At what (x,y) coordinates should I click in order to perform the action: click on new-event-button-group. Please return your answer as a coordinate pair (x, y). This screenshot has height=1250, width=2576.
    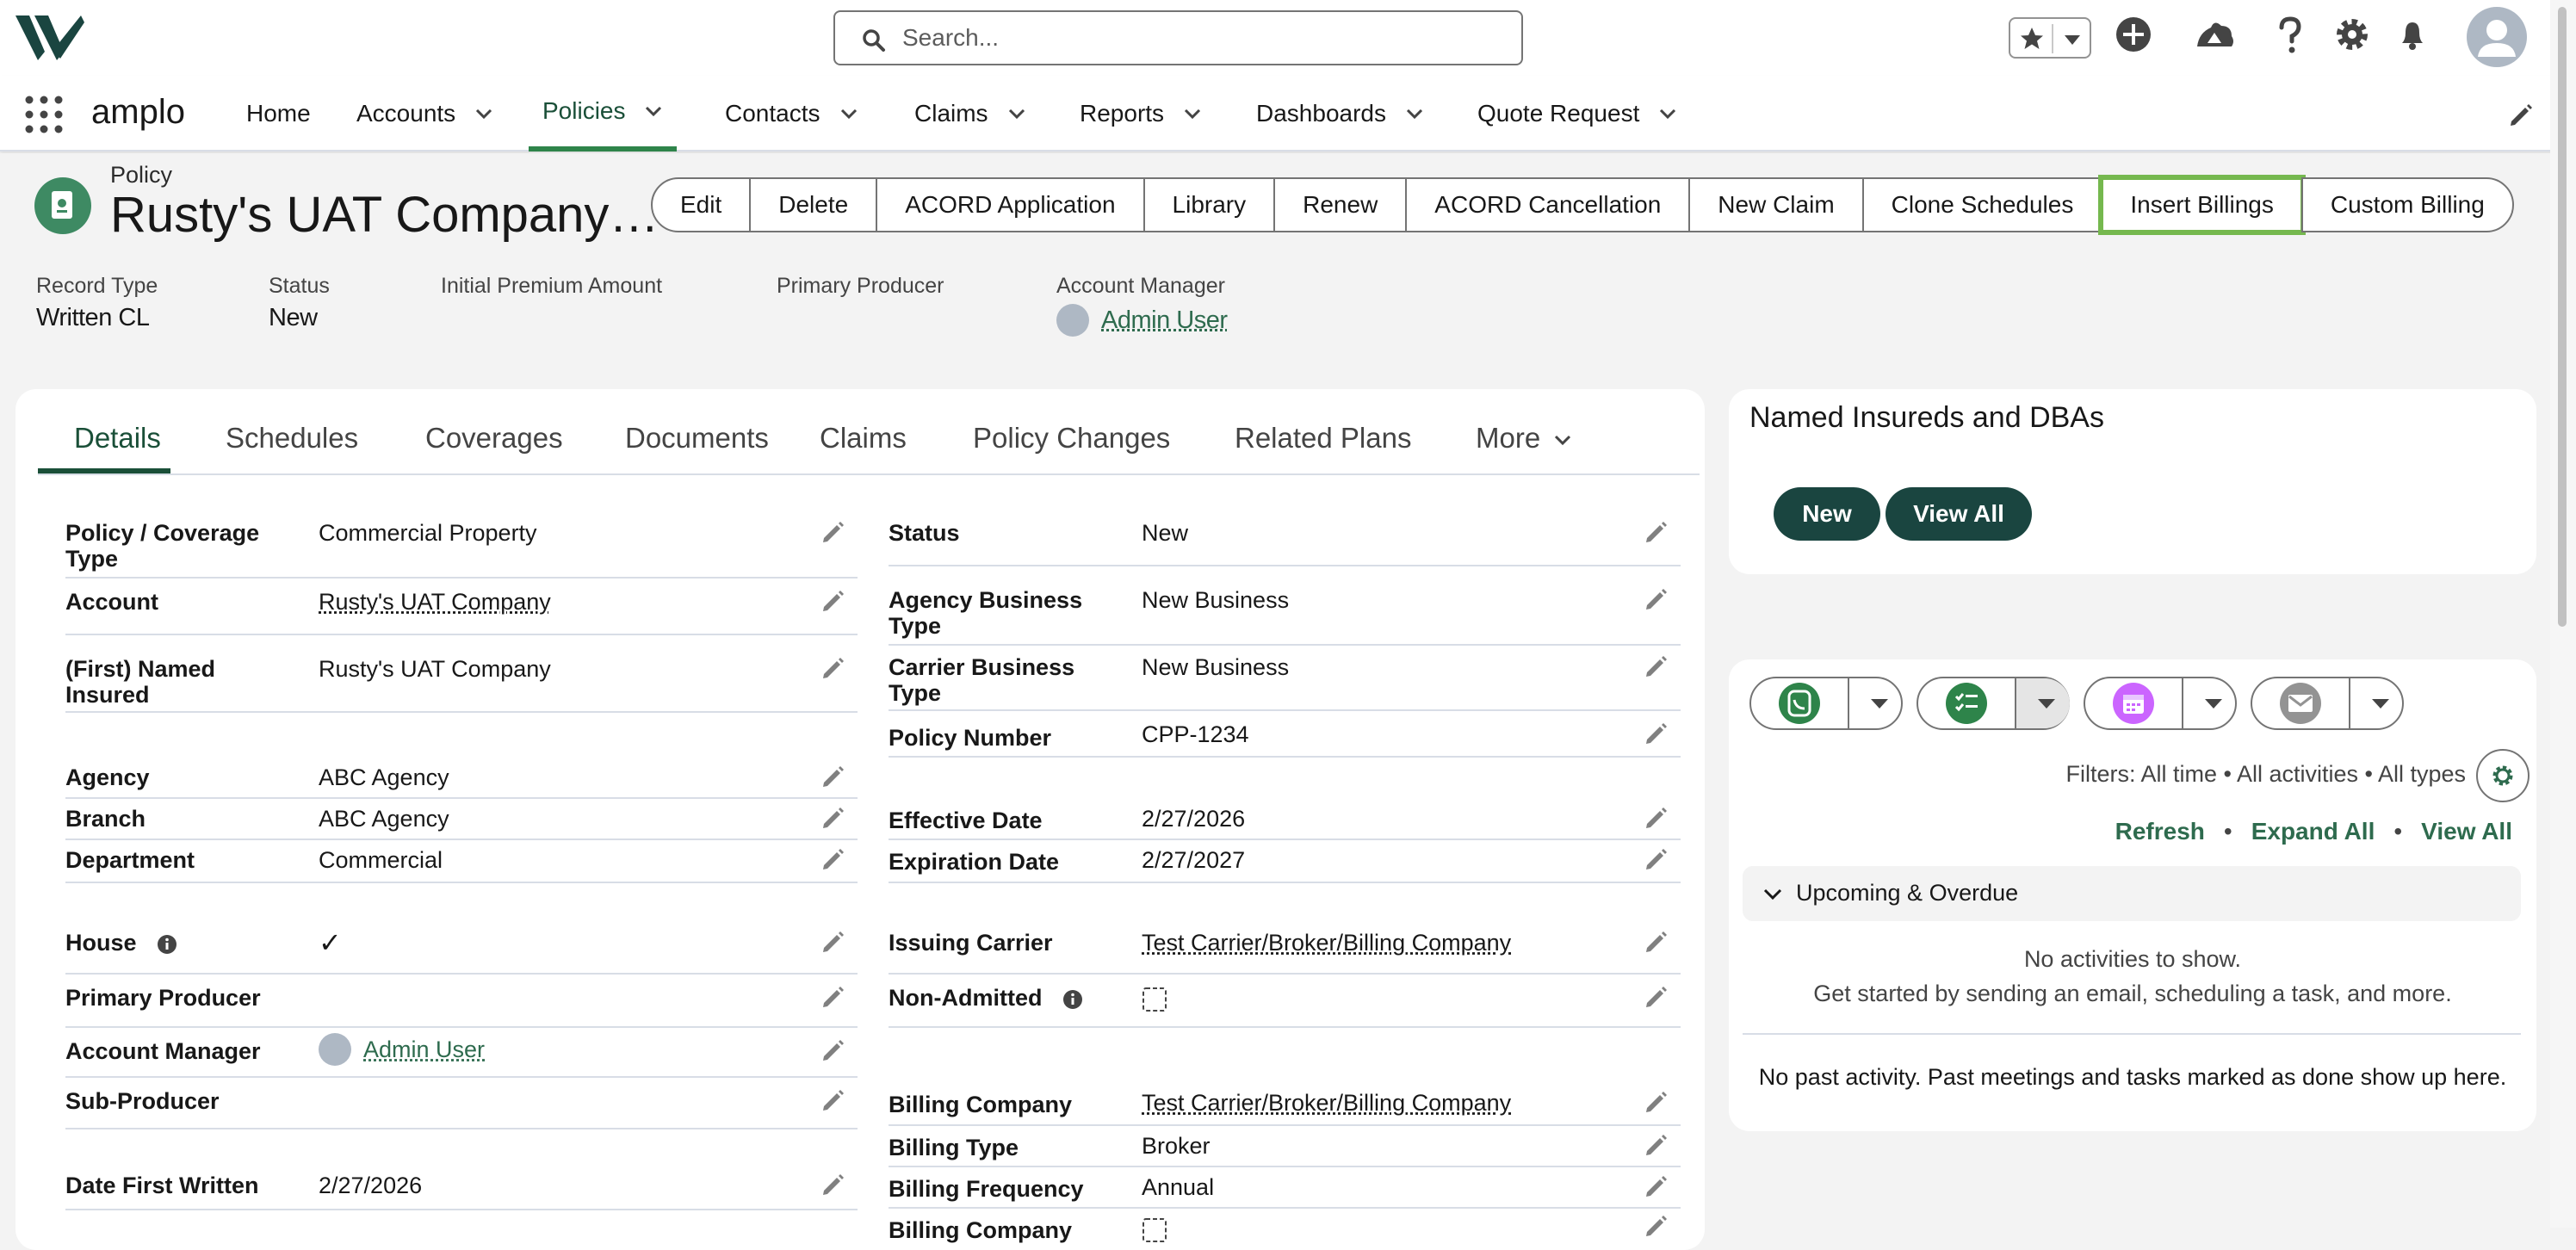
    Looking at the image, I should click on (2160, 703).